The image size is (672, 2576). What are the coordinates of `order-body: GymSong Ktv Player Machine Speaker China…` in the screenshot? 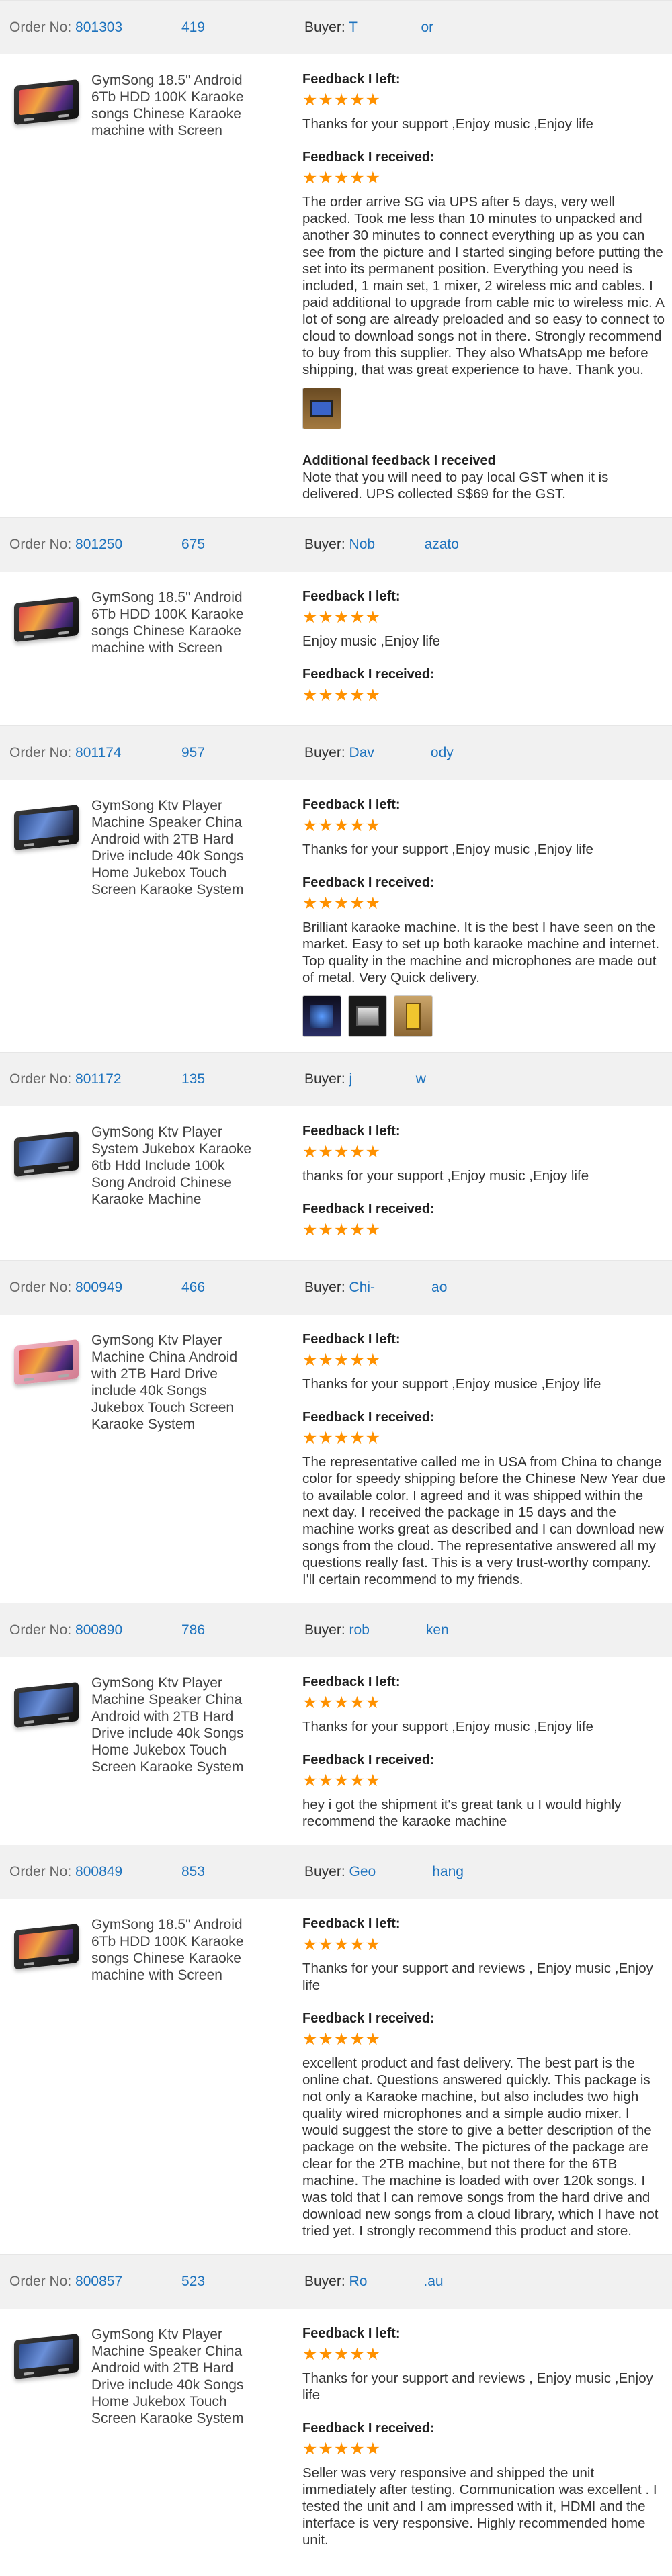 It's located at (336, 2436).